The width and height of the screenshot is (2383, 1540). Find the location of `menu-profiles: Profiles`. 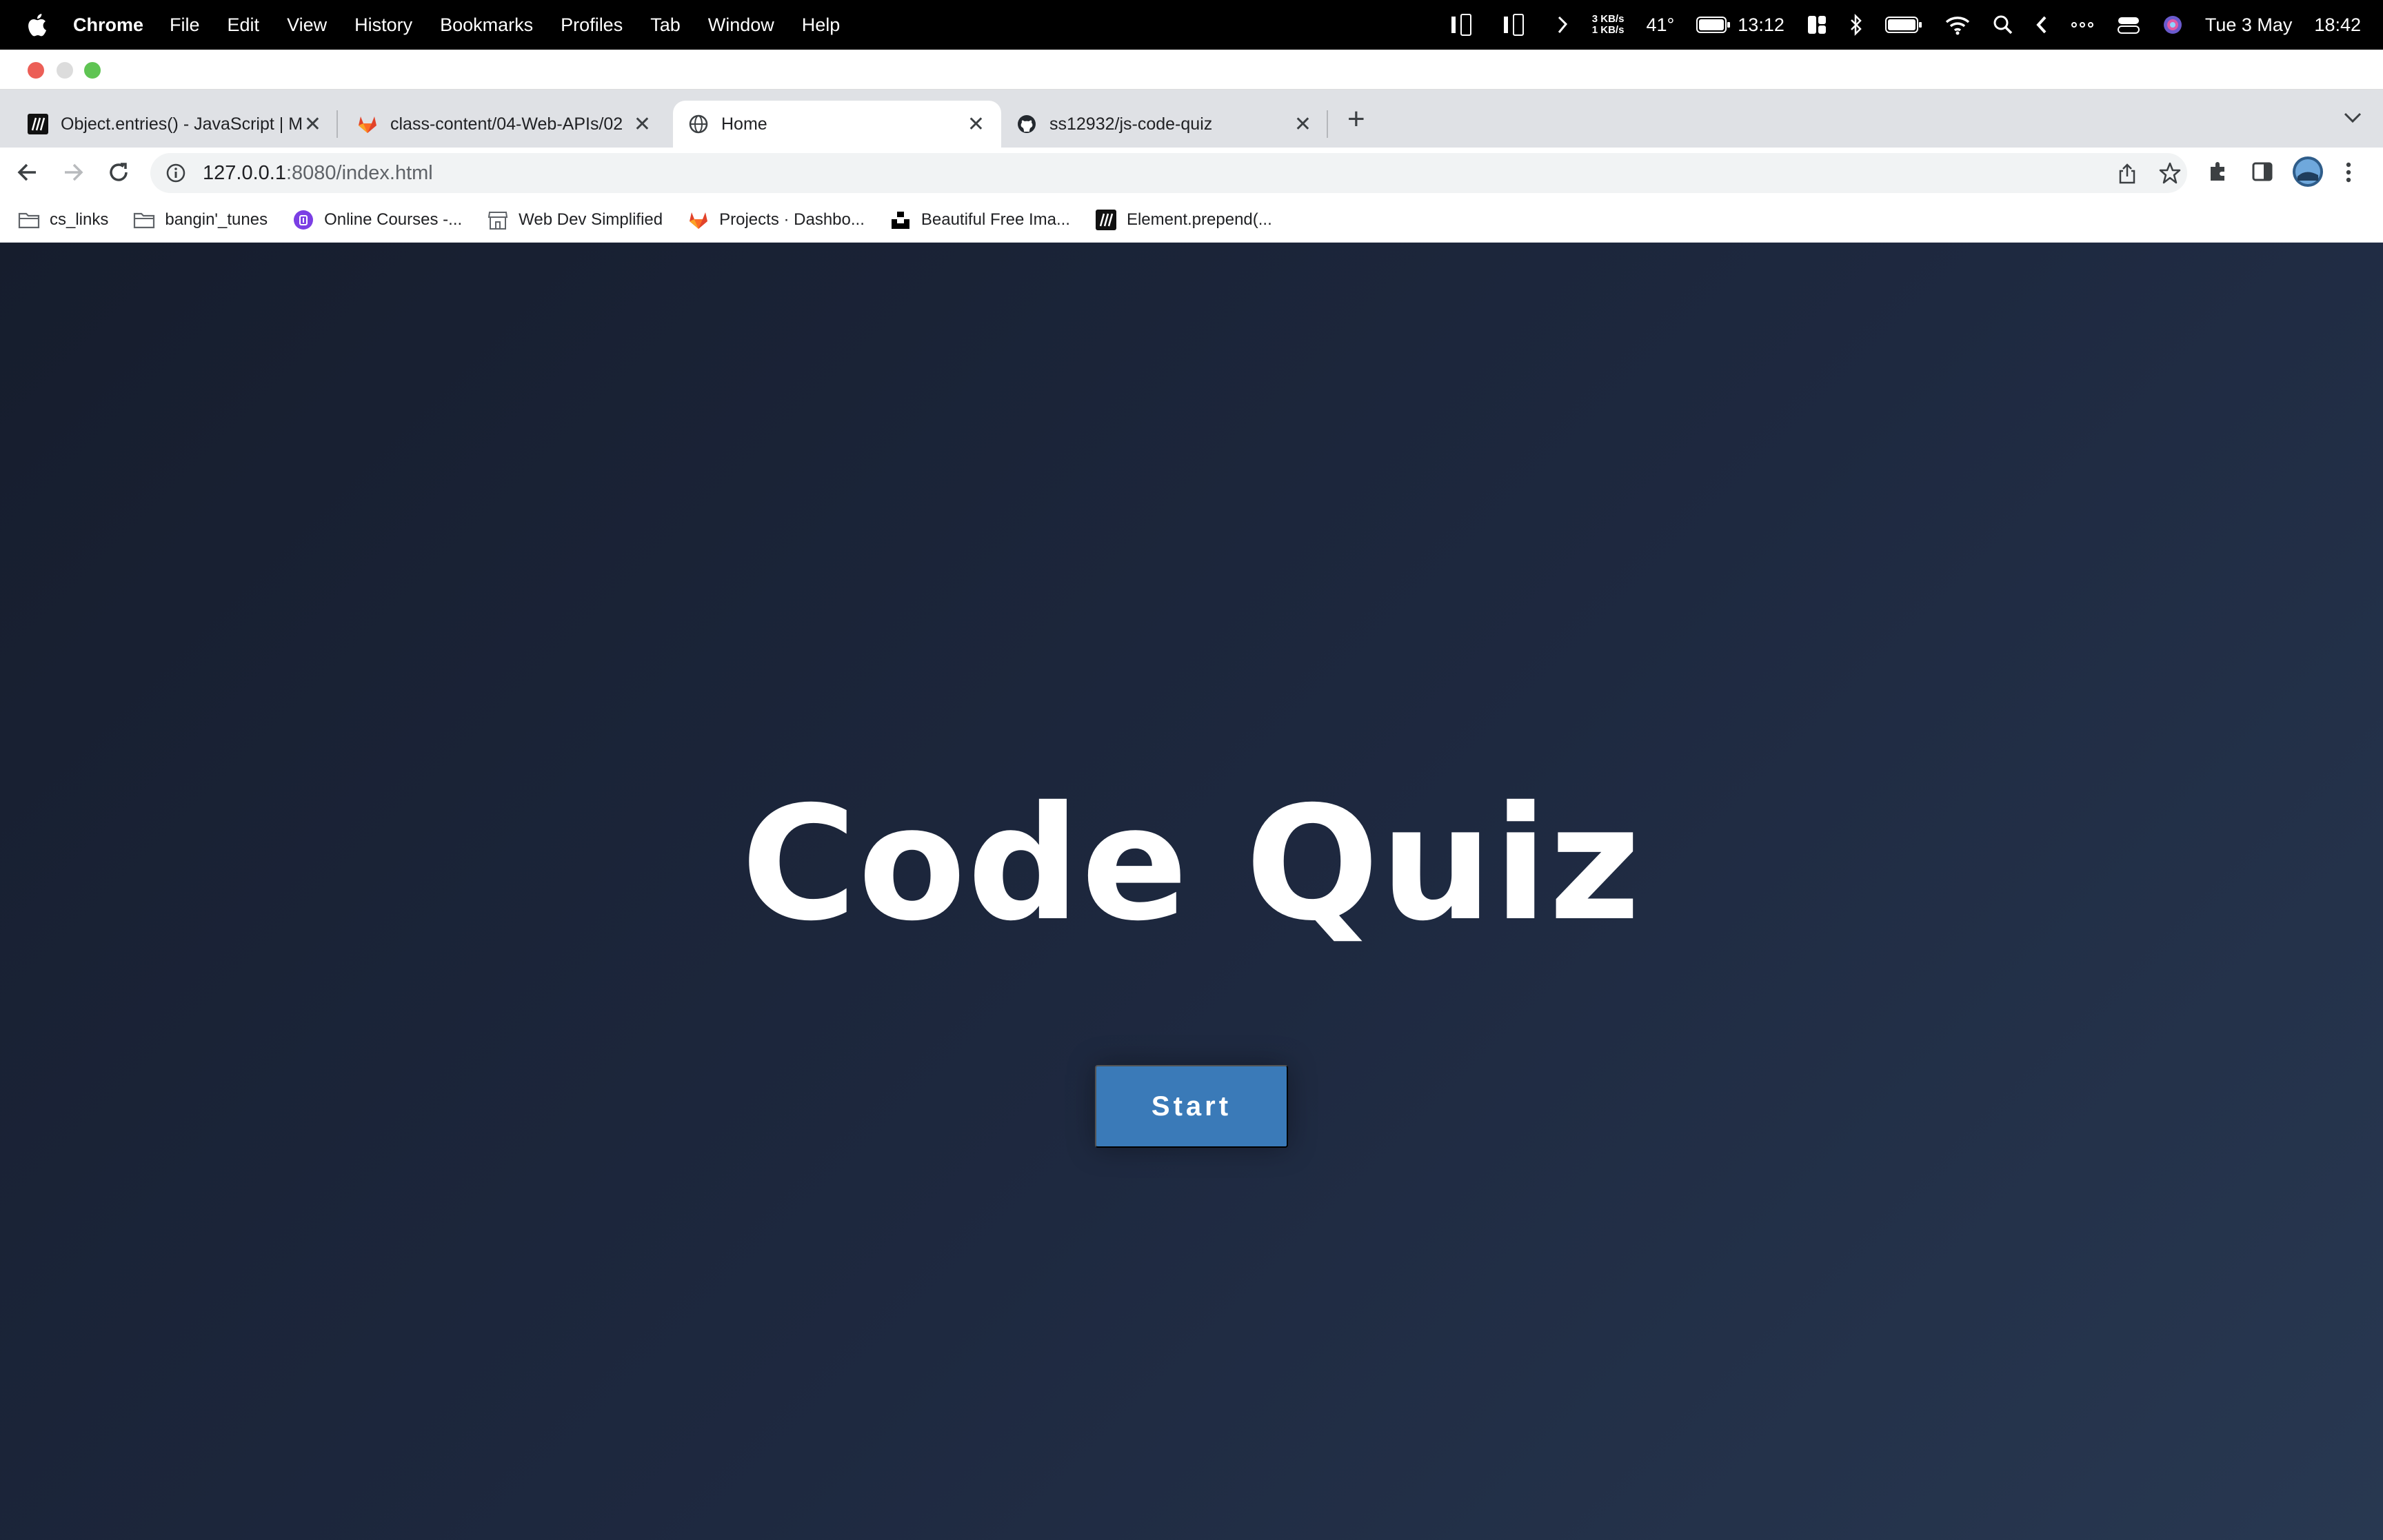

menu-profiles: Profiles is located at coordinates (592, 25).